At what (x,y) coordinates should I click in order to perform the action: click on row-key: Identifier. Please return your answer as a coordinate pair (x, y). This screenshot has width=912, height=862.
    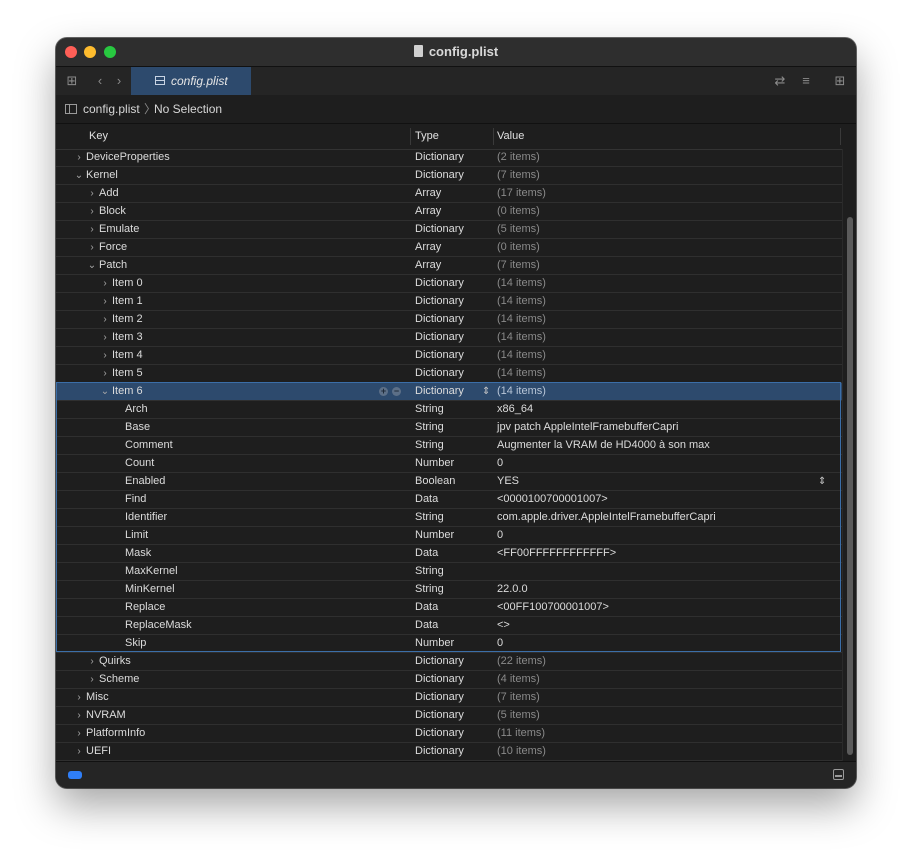
    Looking at the image, I should click on (146, 517).